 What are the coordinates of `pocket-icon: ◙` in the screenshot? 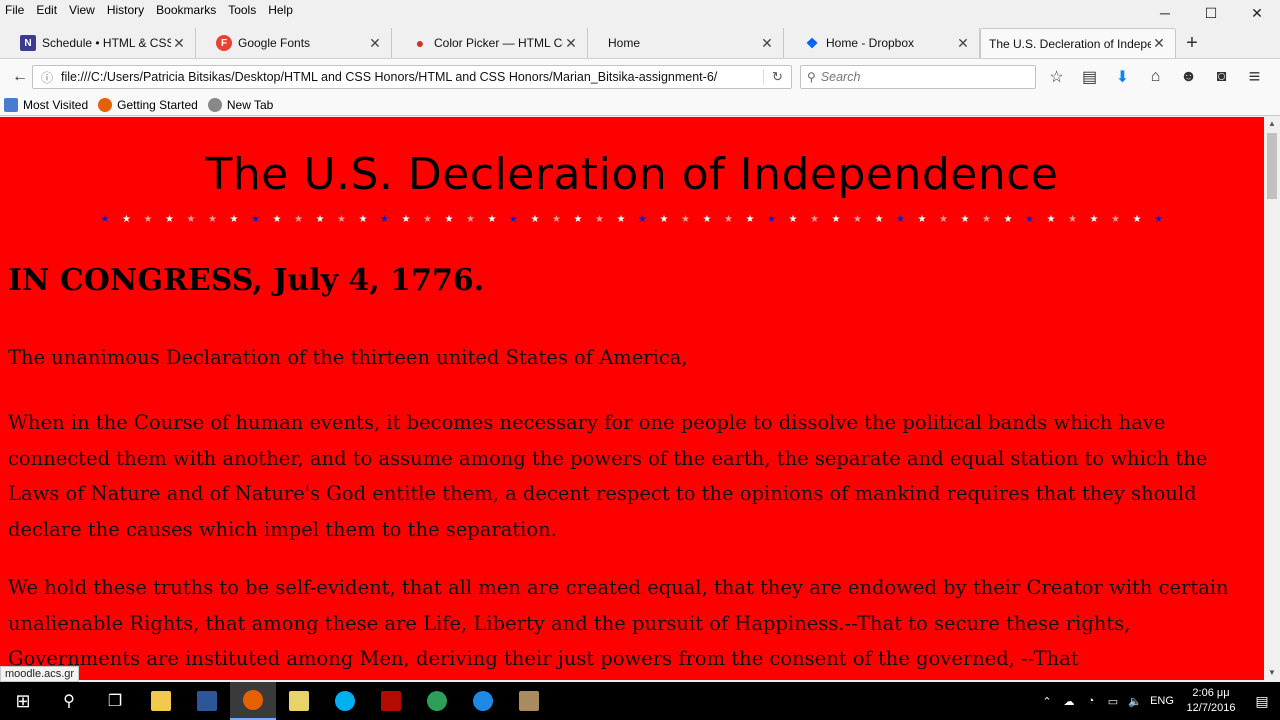 It's located at (1221, 77).